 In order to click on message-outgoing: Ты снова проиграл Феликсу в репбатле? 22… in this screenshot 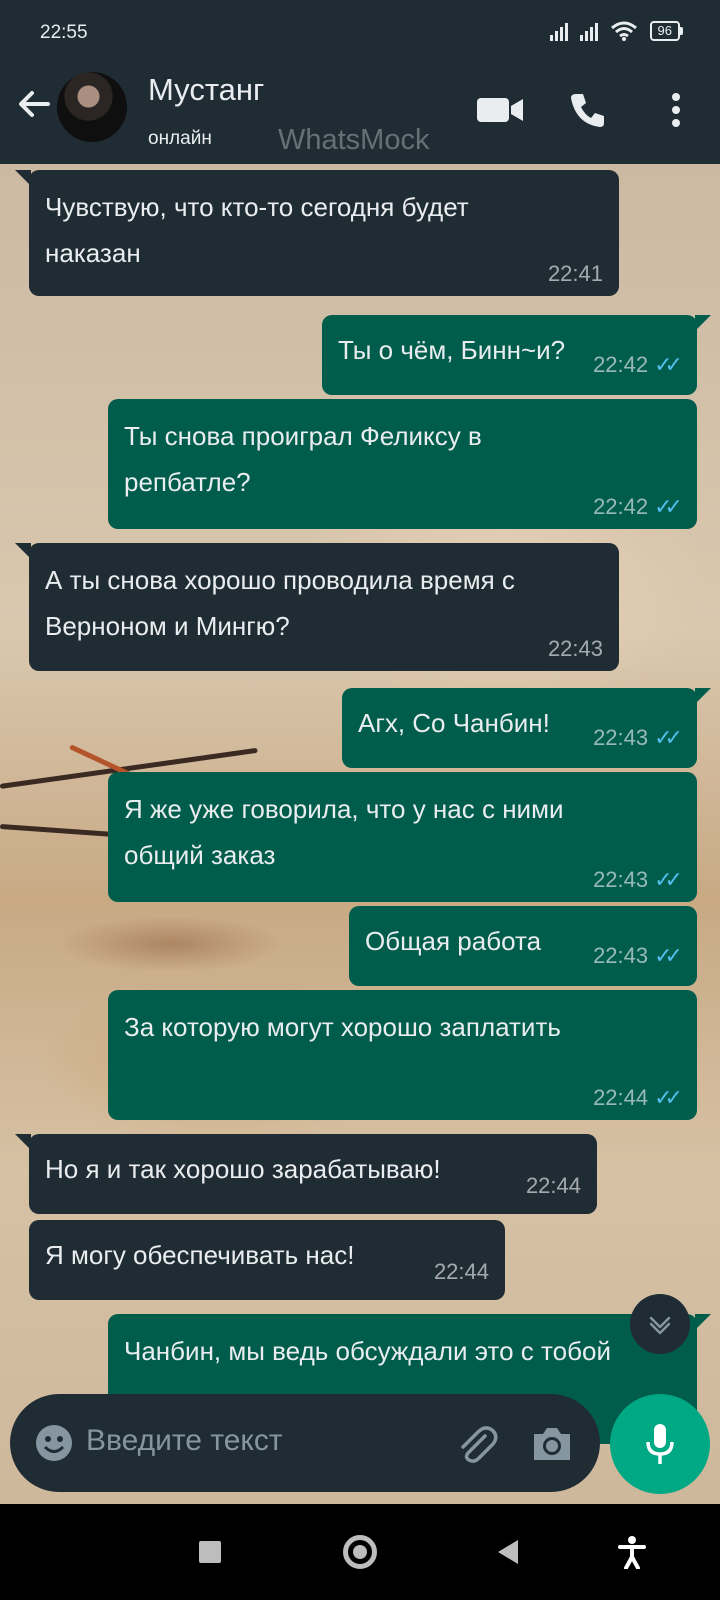, I will do `click(402, 464)`.